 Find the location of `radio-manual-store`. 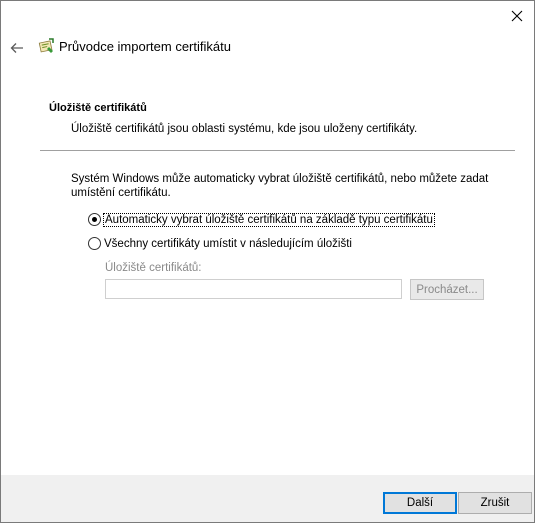

radio-manual-store is located at coordinates (94, 243).